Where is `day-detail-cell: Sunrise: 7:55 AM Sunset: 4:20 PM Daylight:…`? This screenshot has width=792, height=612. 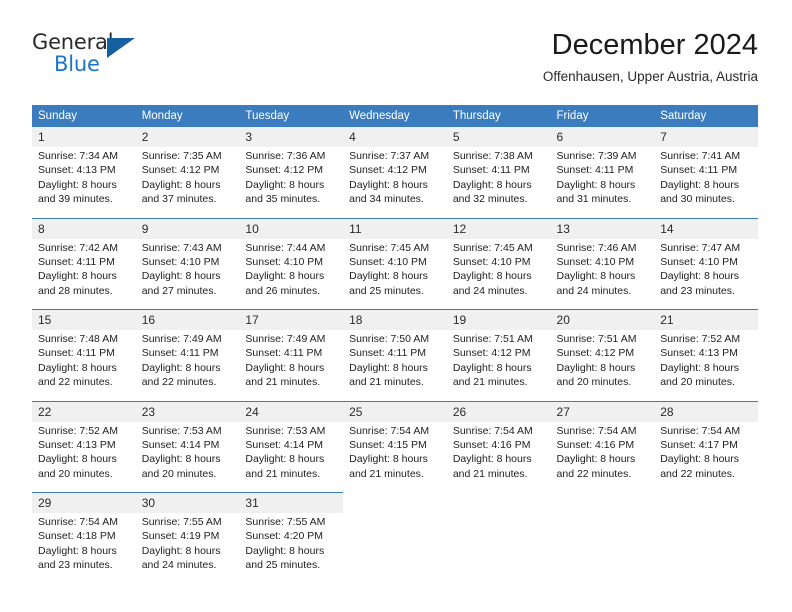
day-detail-cell: Sunrise: 7:55 AM Sunset: 4:20 PM Daylight:… is located at coordinates (291, 548).